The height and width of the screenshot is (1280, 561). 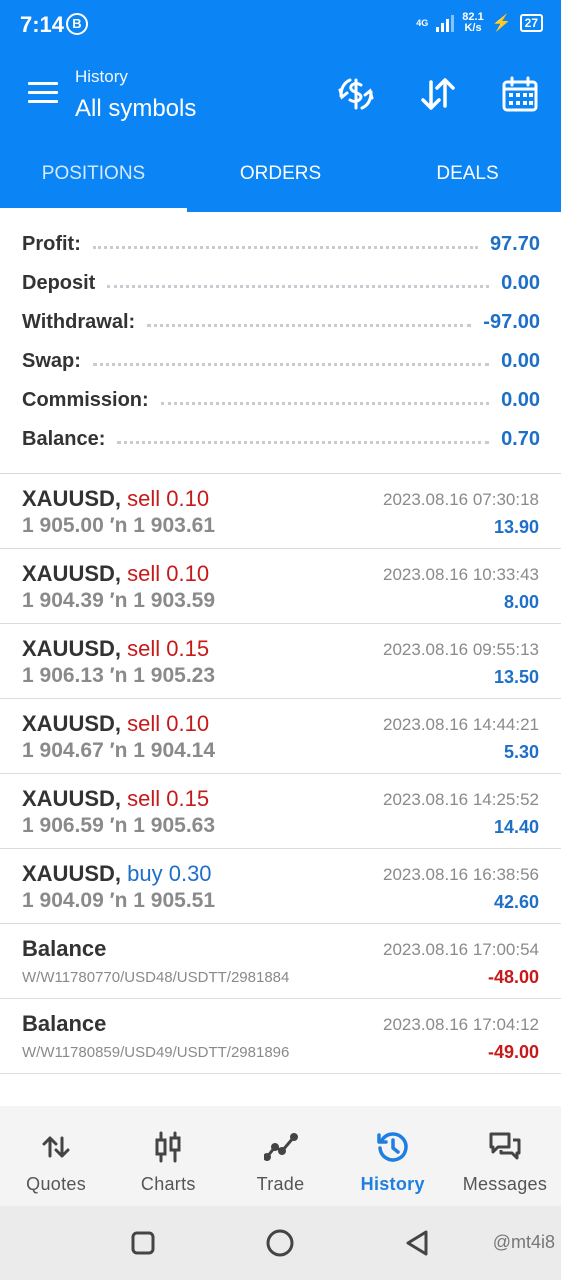 I want to click on deal-time: 2023.08.16 10:33:43, so click(x=461, y=574).